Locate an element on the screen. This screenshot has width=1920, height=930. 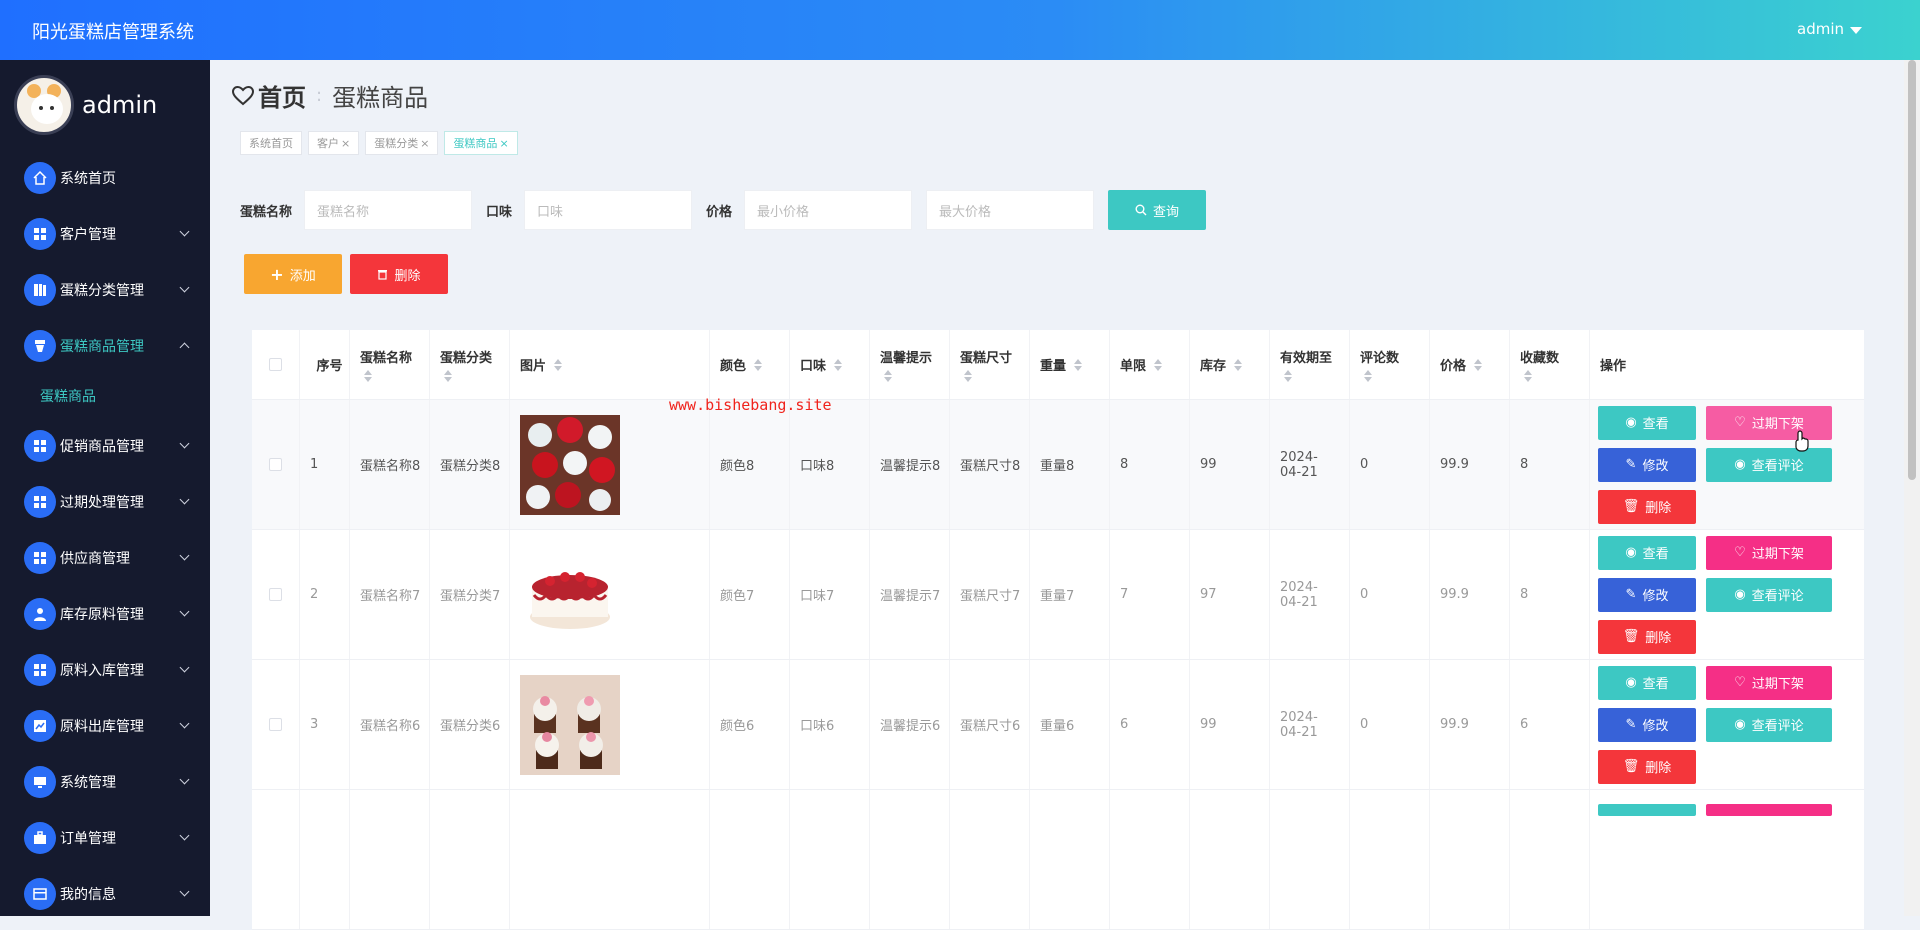
sidebar-item-customers: 客户管理 is located at coordinates (105, 234).